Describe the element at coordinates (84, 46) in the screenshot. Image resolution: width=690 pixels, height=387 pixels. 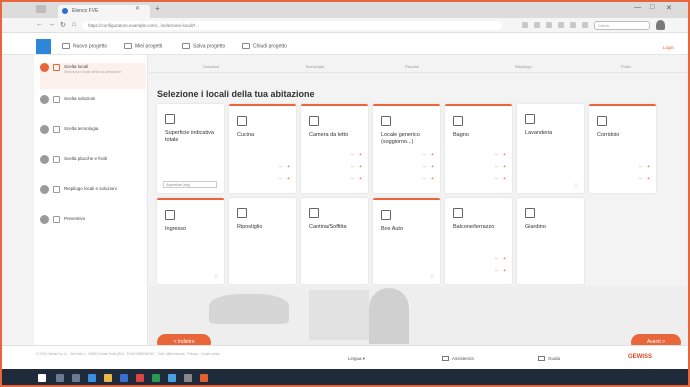
I see `menu-new-project: Nuovo progetto` at that location.